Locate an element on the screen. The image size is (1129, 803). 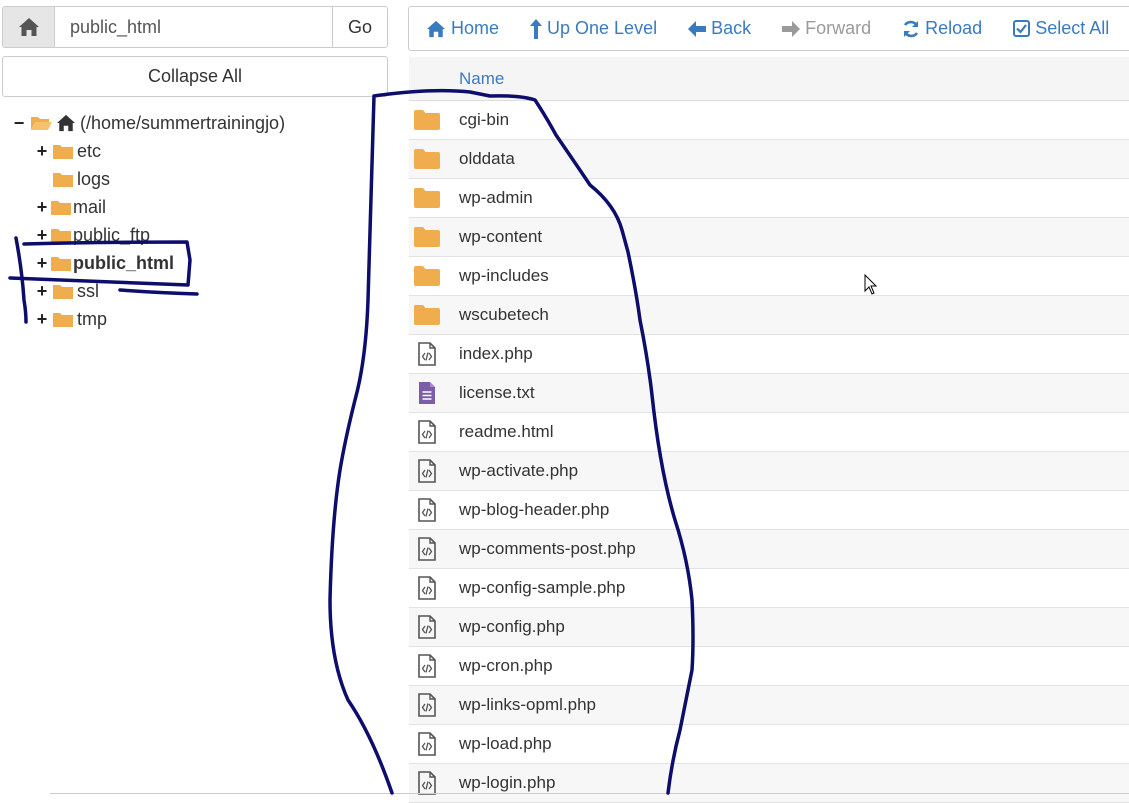
tree-item-label: public_ftp is located at coordinates (112, 234).